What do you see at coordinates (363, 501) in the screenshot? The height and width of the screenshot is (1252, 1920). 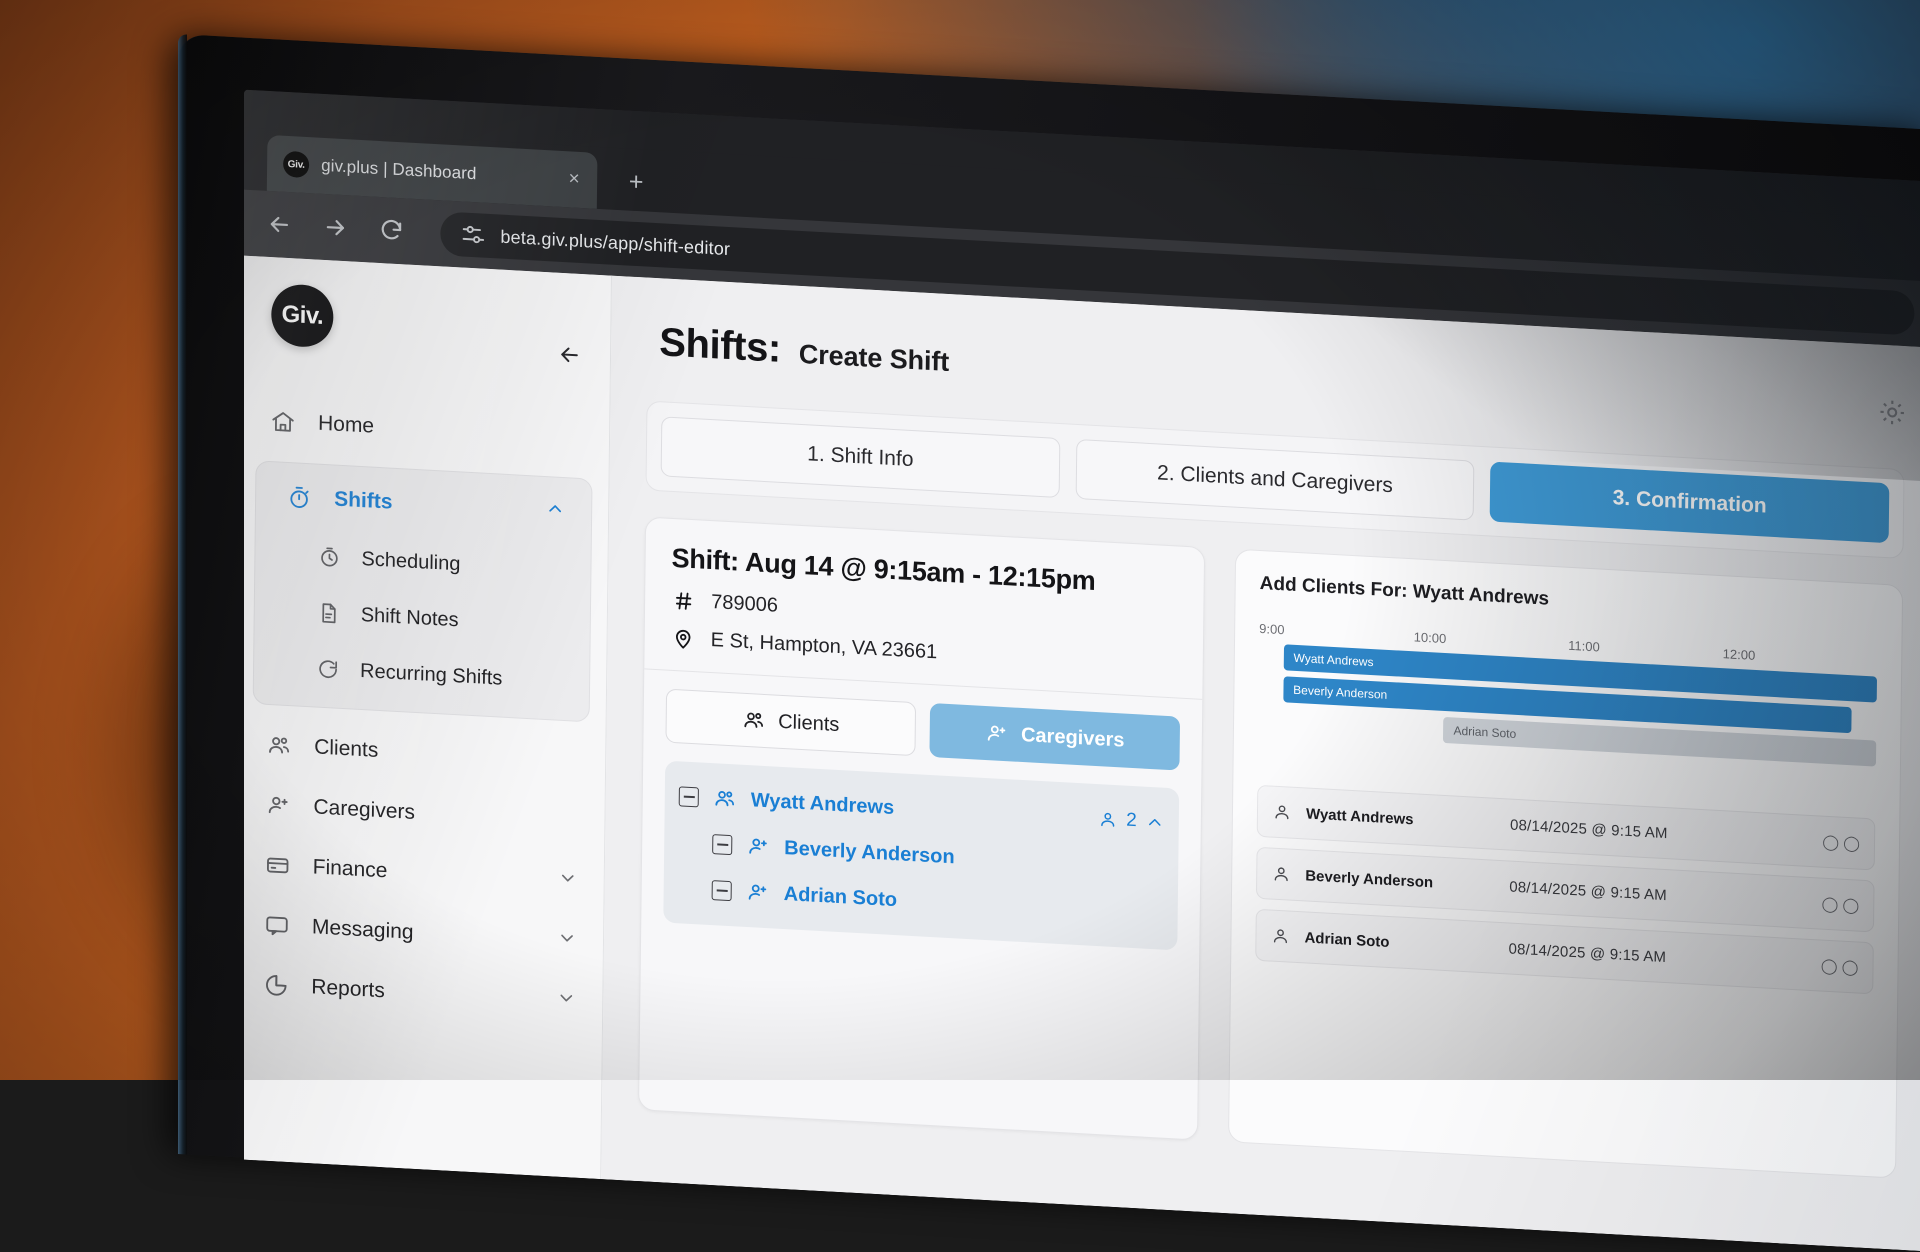 I see `sidebar-item-label: Shifts` at bounding box center [363, 501].